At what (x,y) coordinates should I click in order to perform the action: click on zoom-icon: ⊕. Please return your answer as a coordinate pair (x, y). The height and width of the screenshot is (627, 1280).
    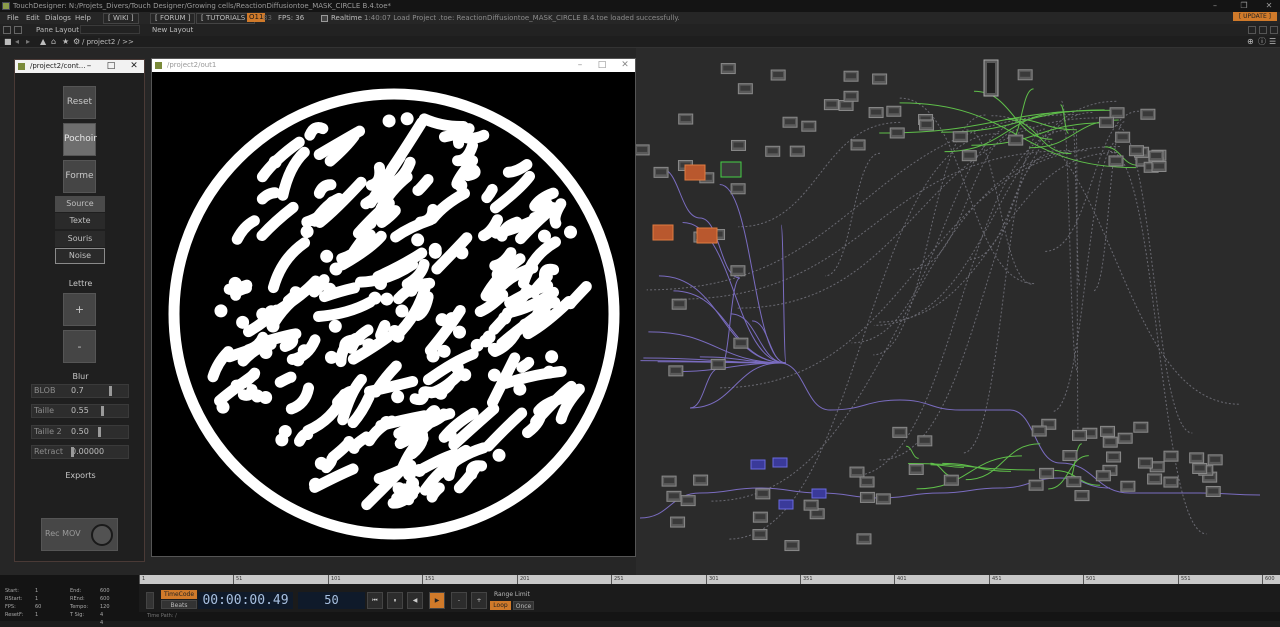
    Looking at the image, I should click on (1250, 42).